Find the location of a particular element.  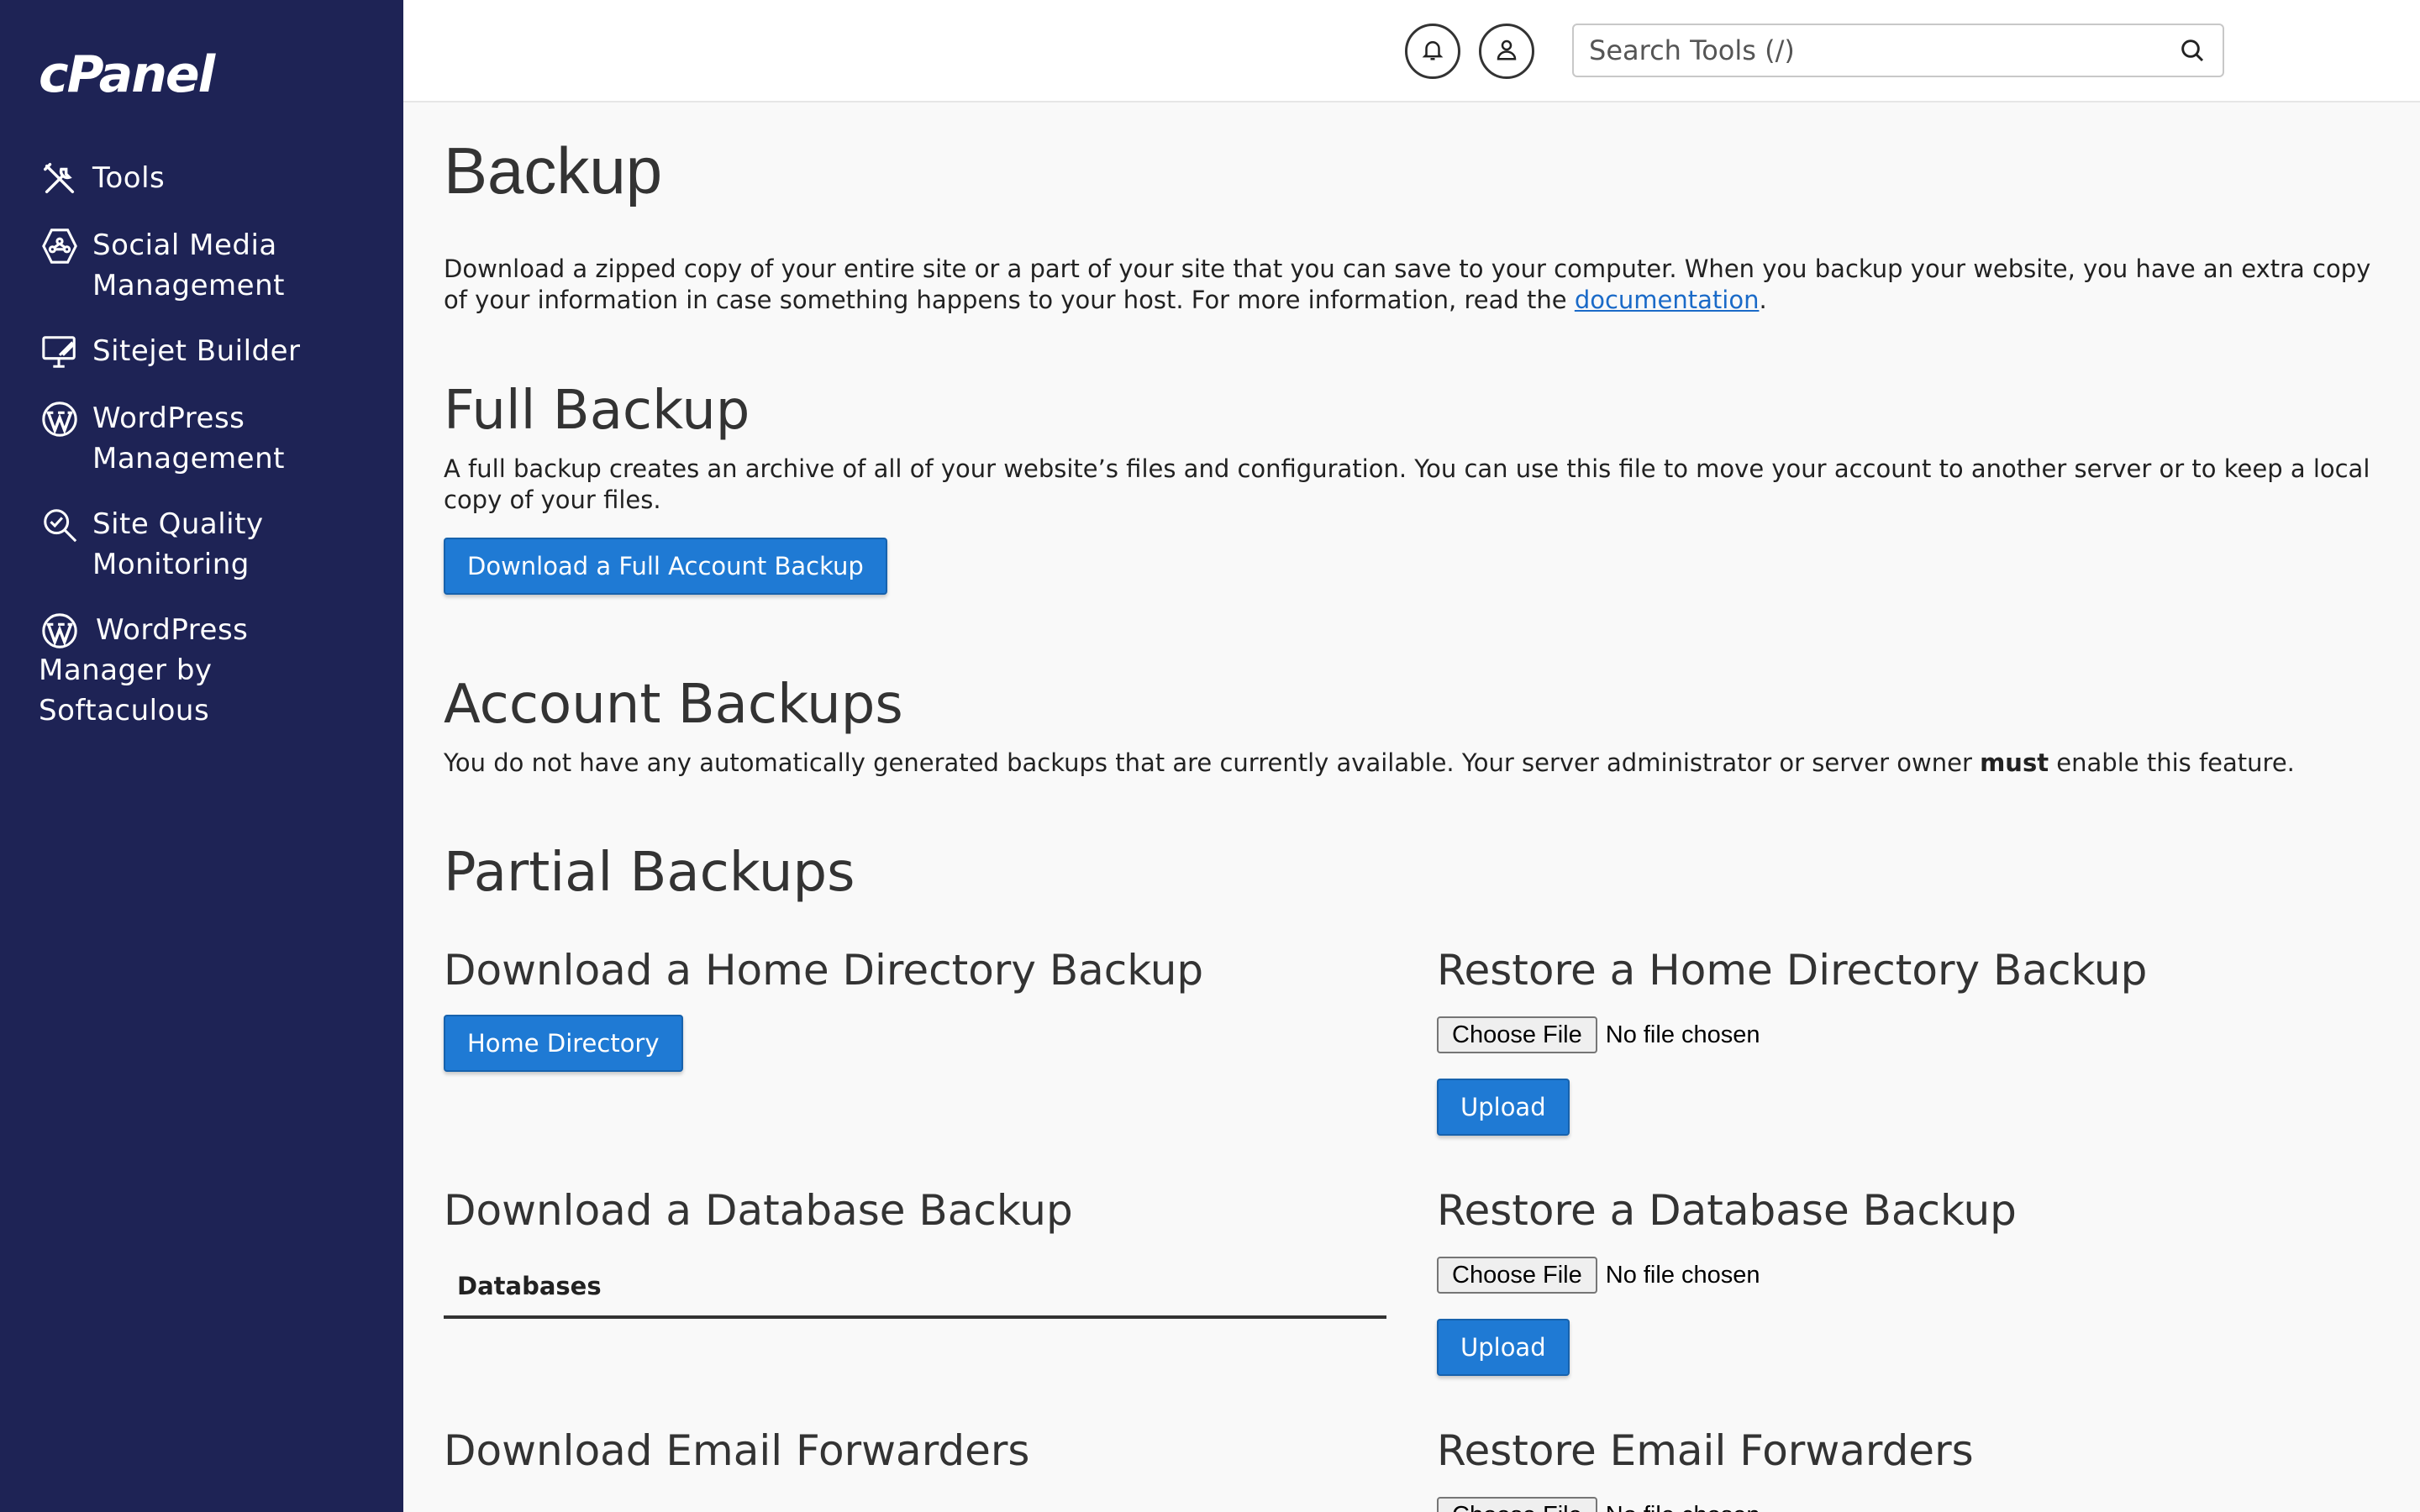

partial-backups-heading: Partial Backups is located at coordinates (649, 873).